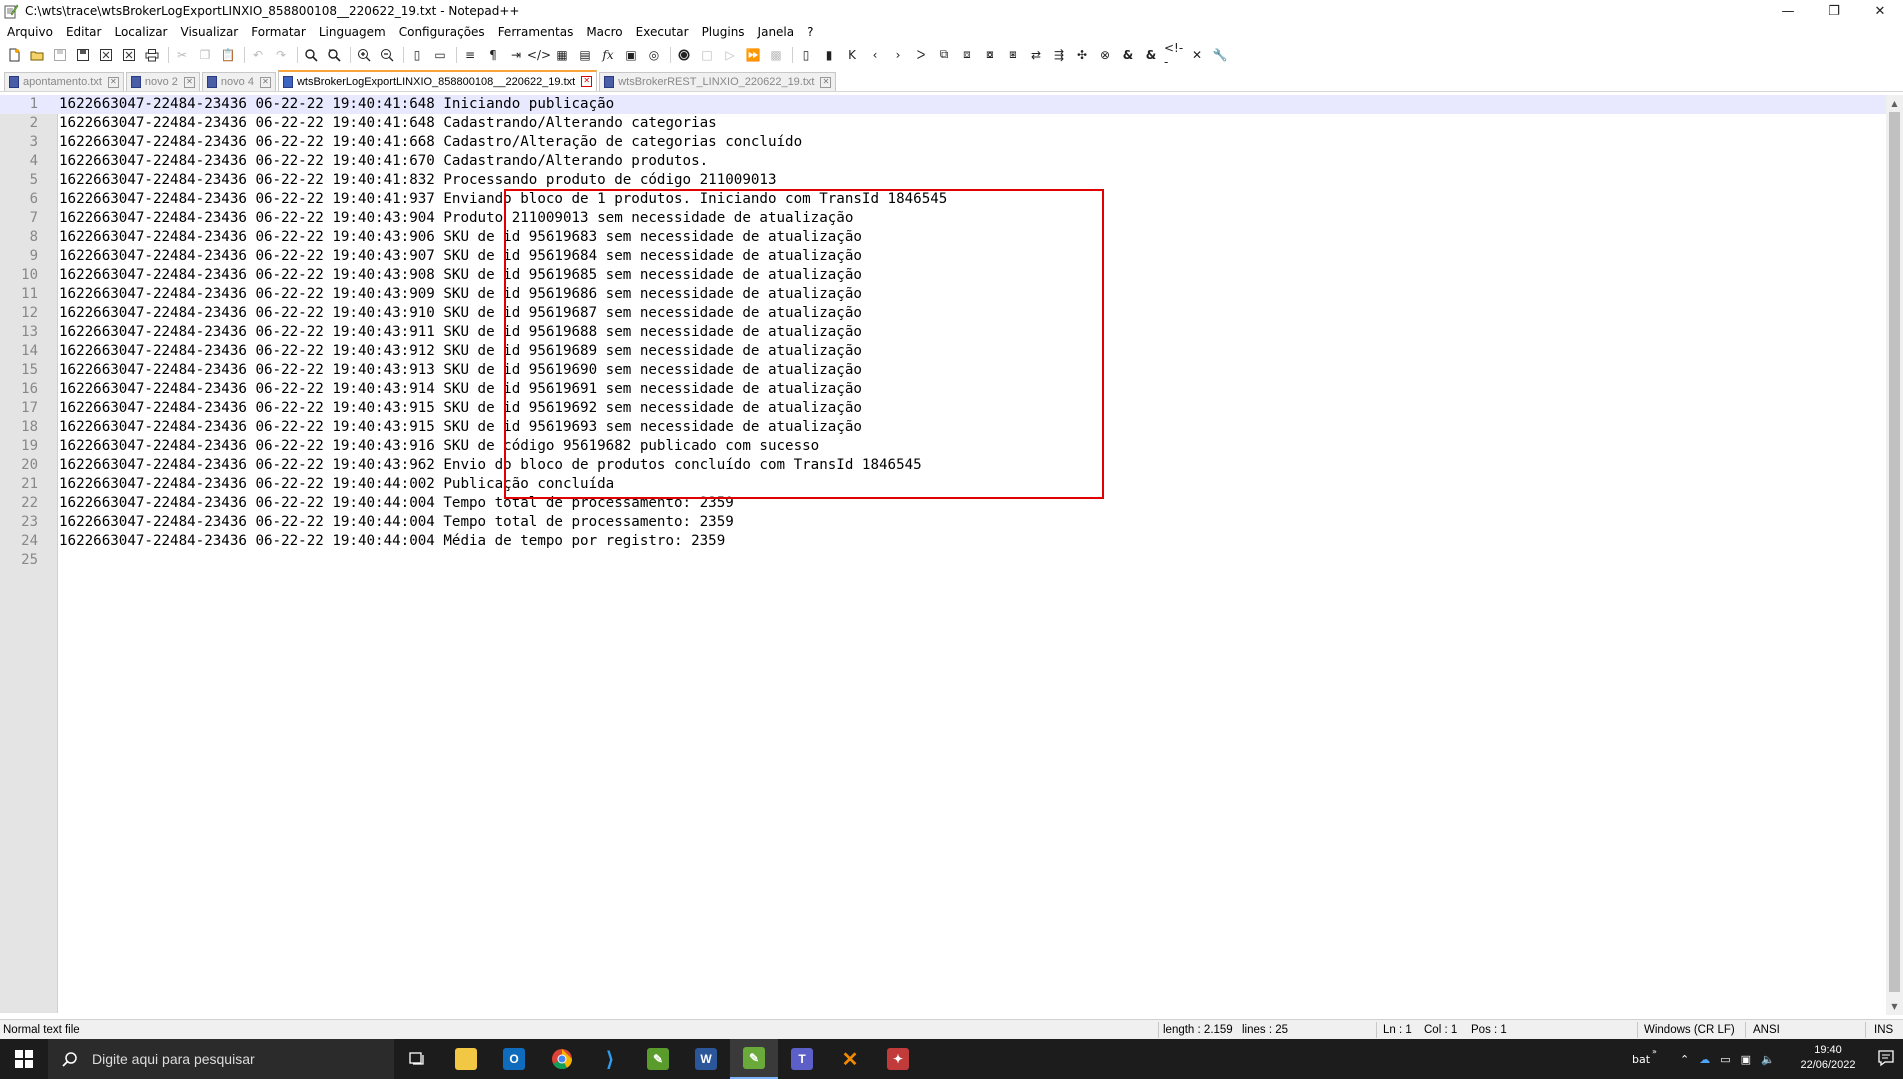 The width and height of the screenshot is (1903, 1079). Describe the element at coordinates (418, 1059) in the screenshot. I see `task-view-button` at that location.